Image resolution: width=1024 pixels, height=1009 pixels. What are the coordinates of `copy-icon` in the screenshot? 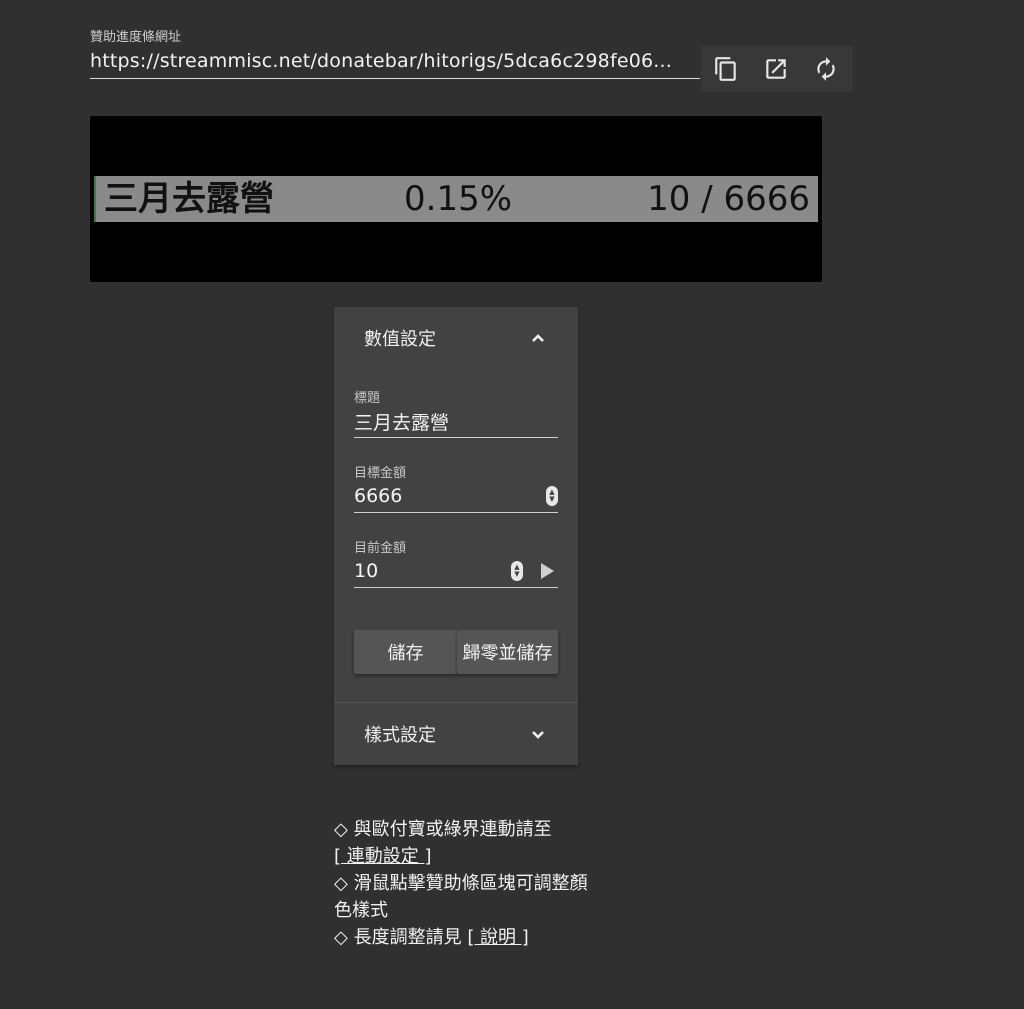 It's located at (725, 69).